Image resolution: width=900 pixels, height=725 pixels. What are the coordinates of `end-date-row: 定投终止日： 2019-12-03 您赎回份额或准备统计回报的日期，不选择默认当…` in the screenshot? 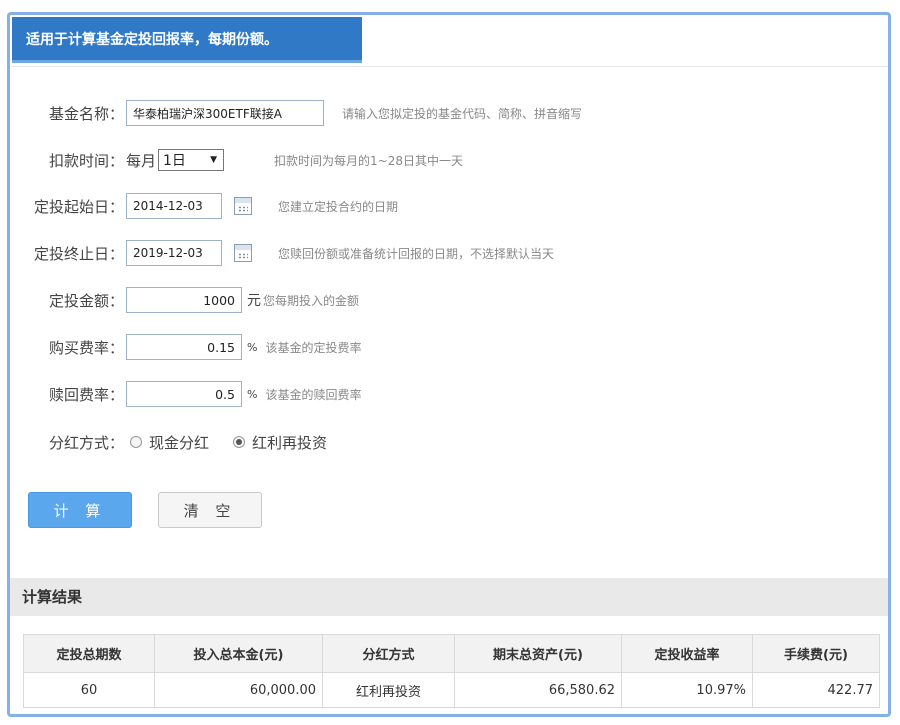 It's located at (282, 253).